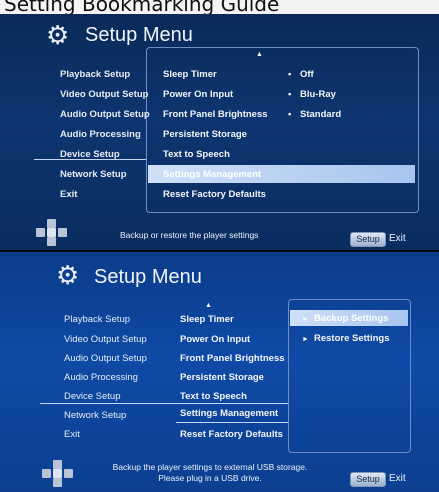 The height and width of the screenshot is (492, 439). I want to click on value-front-panel-brightness: • Standard, so click(315, 114).